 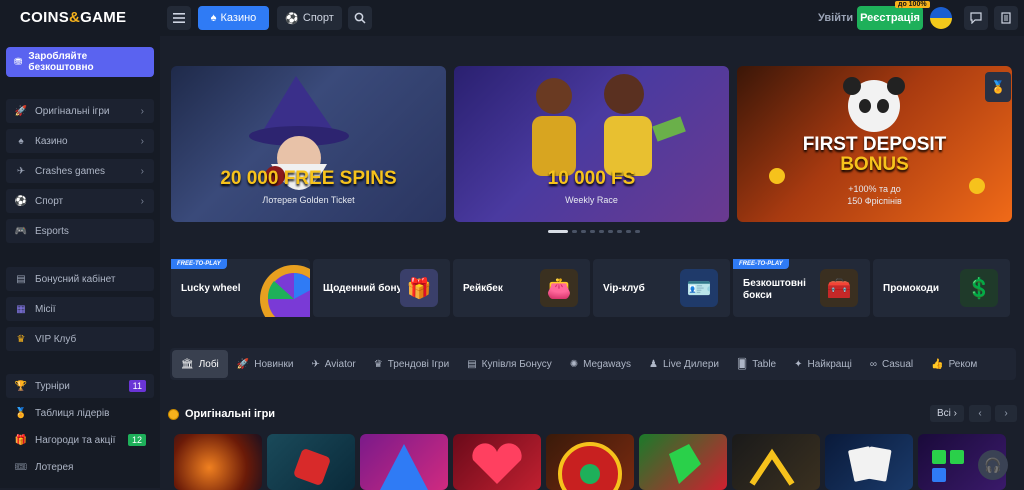 I want to click on roulette-icon, so click(x=590, y=466).